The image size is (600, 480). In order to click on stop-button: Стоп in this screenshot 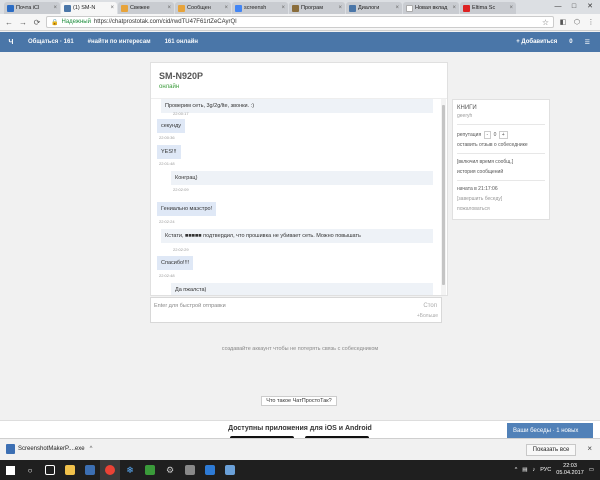, I will do `click(430, 306)`.